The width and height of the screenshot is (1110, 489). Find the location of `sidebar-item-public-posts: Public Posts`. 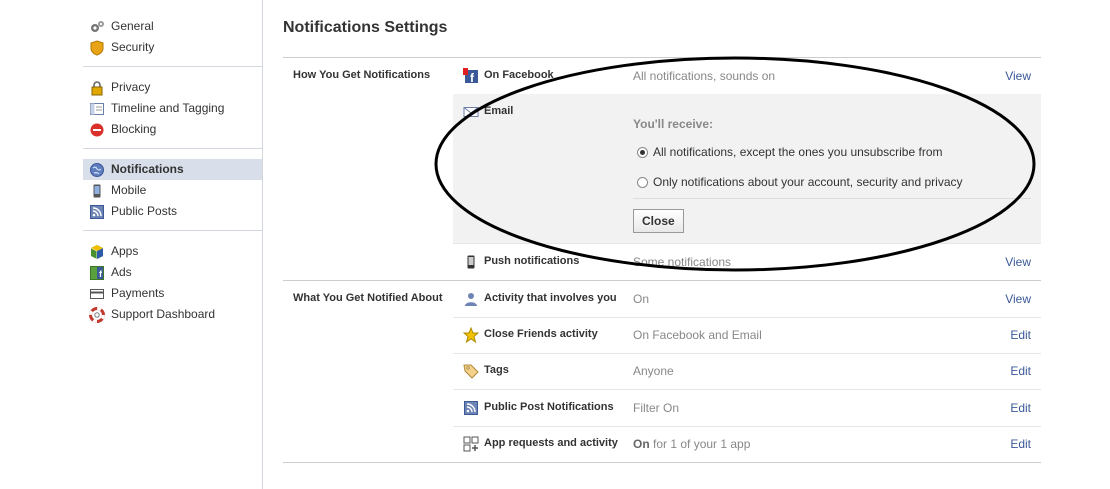

sidebar-item-public-posts: Public Posts is located at coordinates (172, 211).